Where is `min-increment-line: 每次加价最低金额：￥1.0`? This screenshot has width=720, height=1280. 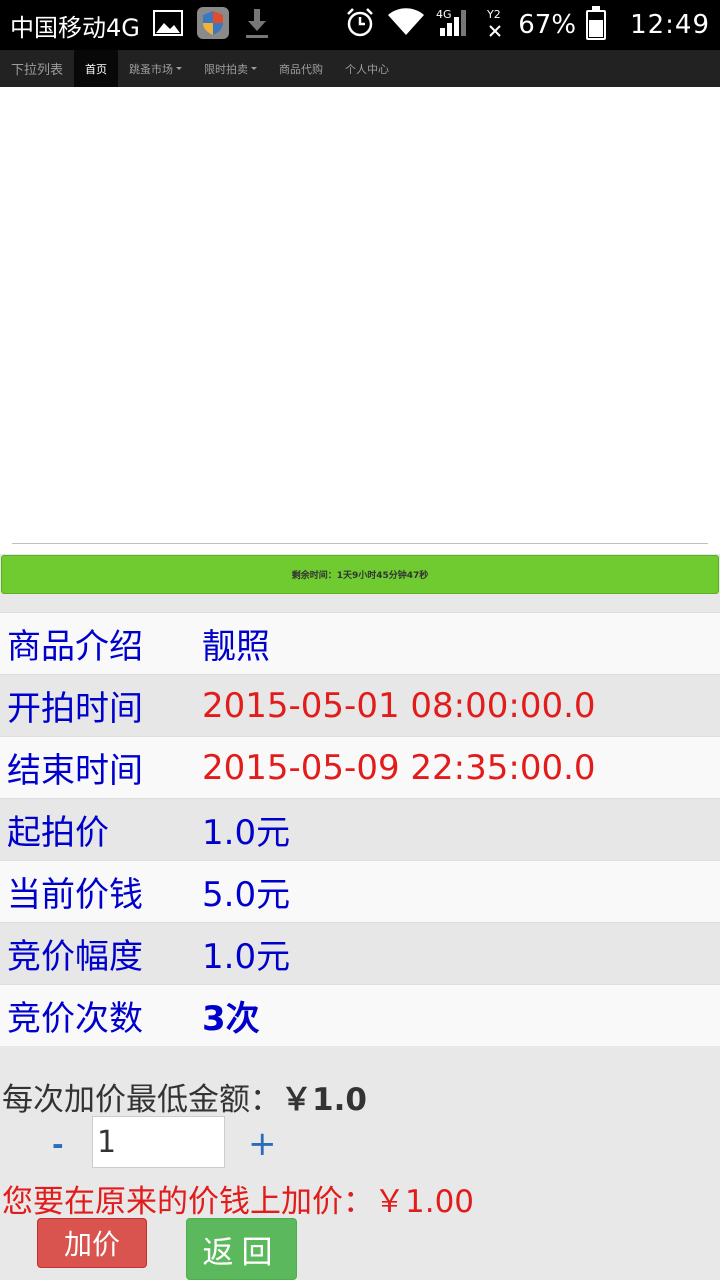
min-increment-line: 每次加价最低金额：￥1.0 is located at coordinates (184, 1096).